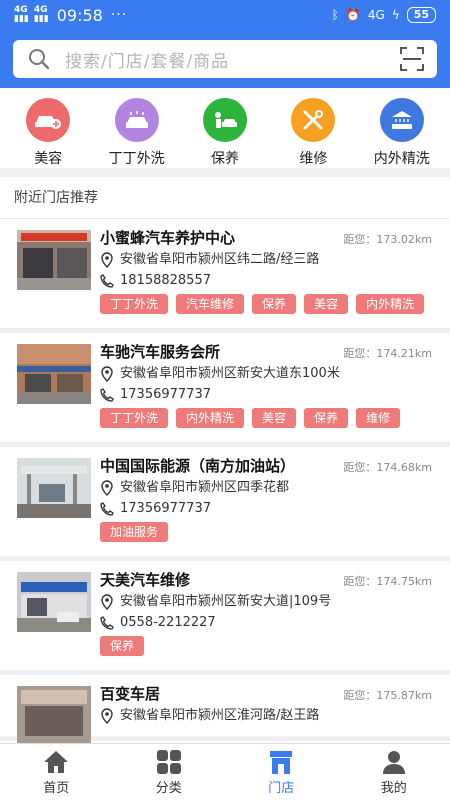 This screenshot has width=450, height=800. Describe the element at coordinates (378, 418) in the screenshot. I see `service-tag: 维修` at that location.